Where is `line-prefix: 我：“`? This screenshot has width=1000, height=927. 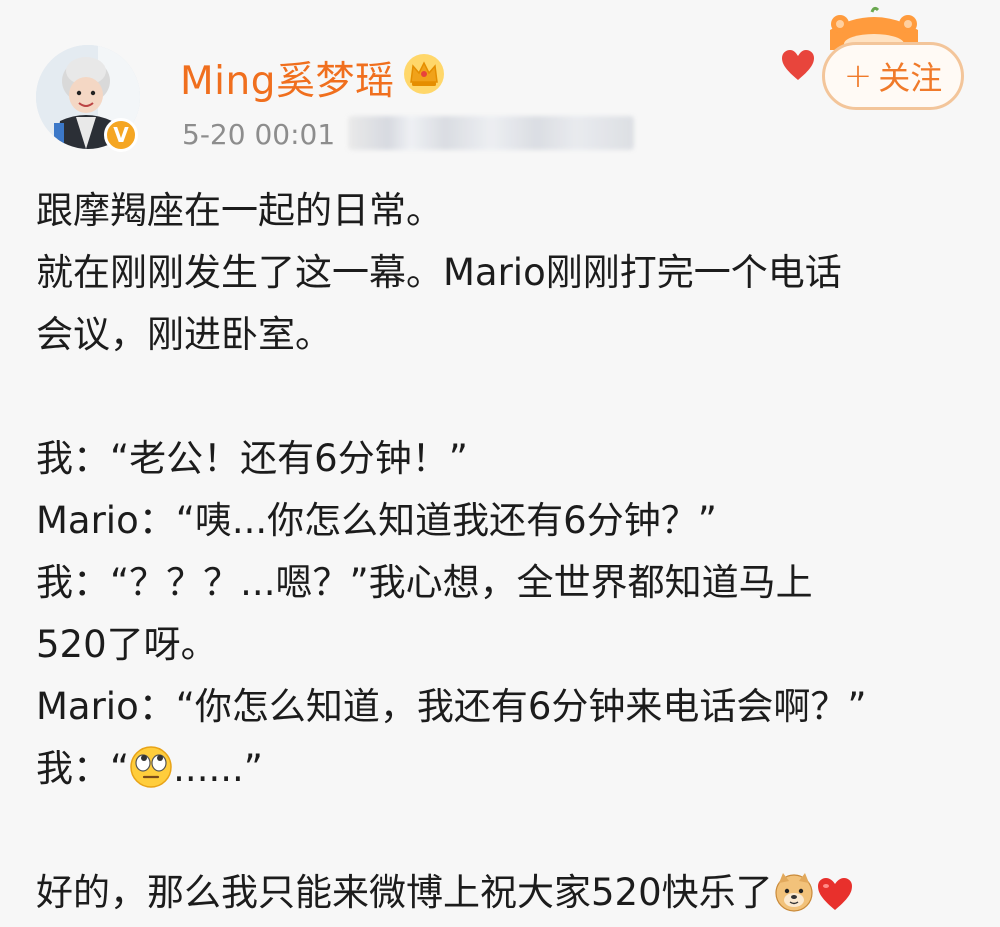
line-prefix: 我：“ is located at coordinates (83, 768).